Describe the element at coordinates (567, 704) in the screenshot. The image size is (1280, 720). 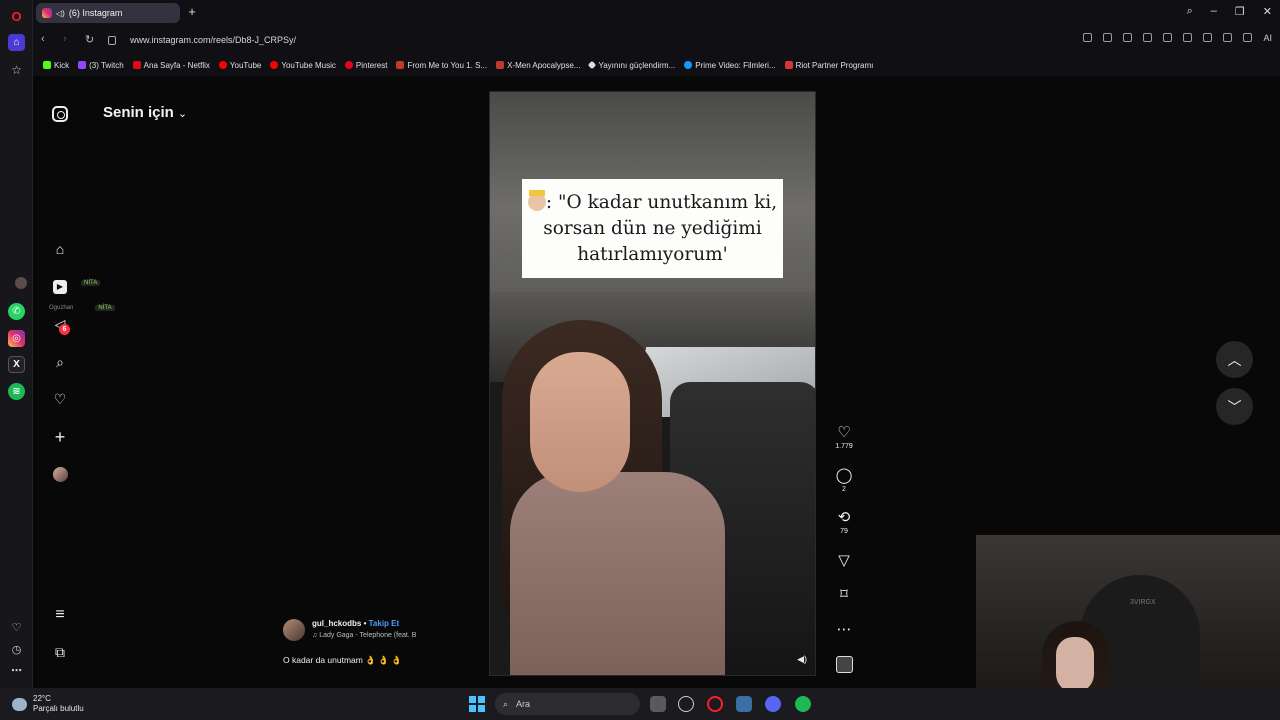
I see `taskbar-search: ⌕ Ara` at that location.